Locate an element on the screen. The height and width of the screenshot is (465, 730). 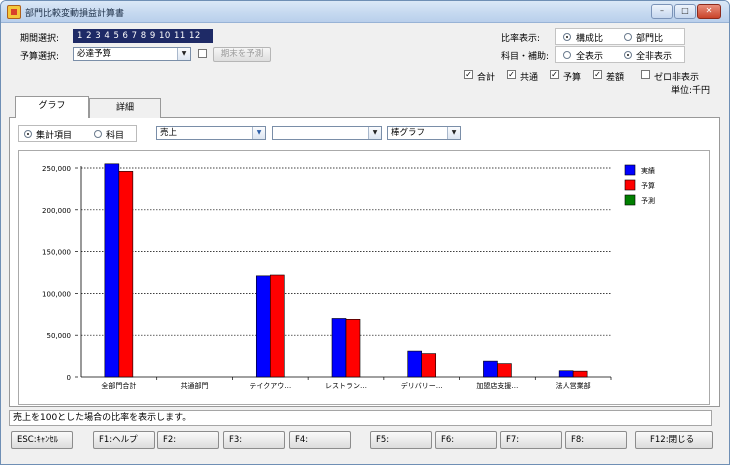
f7-button: F7: is located at coordinates (531, 440).